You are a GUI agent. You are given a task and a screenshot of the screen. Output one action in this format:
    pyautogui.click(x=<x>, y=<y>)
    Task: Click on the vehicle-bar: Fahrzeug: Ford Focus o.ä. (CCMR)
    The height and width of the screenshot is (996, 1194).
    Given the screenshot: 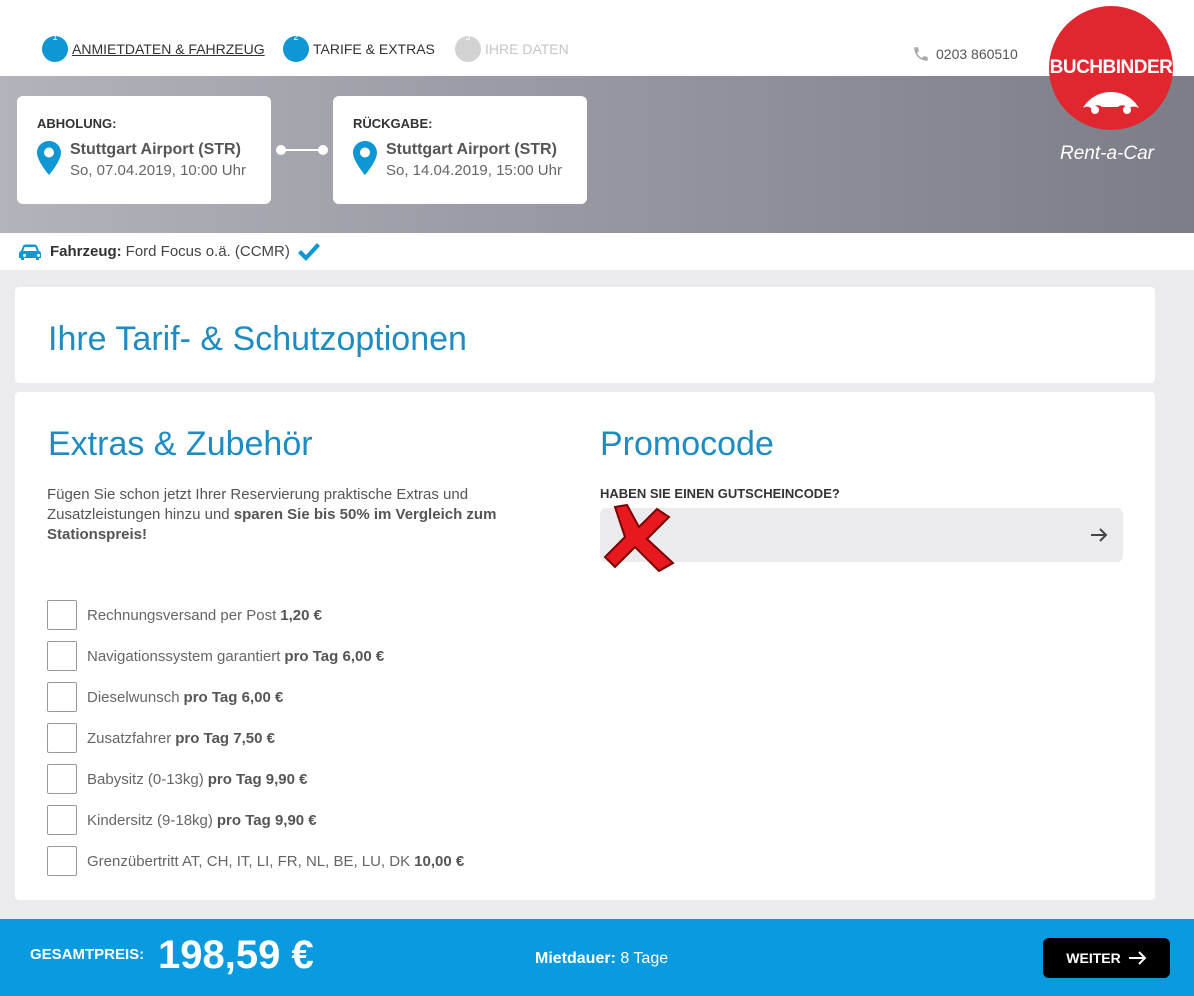 What is the action you would take?
    pyautogui.click(x=597, y=251)
    